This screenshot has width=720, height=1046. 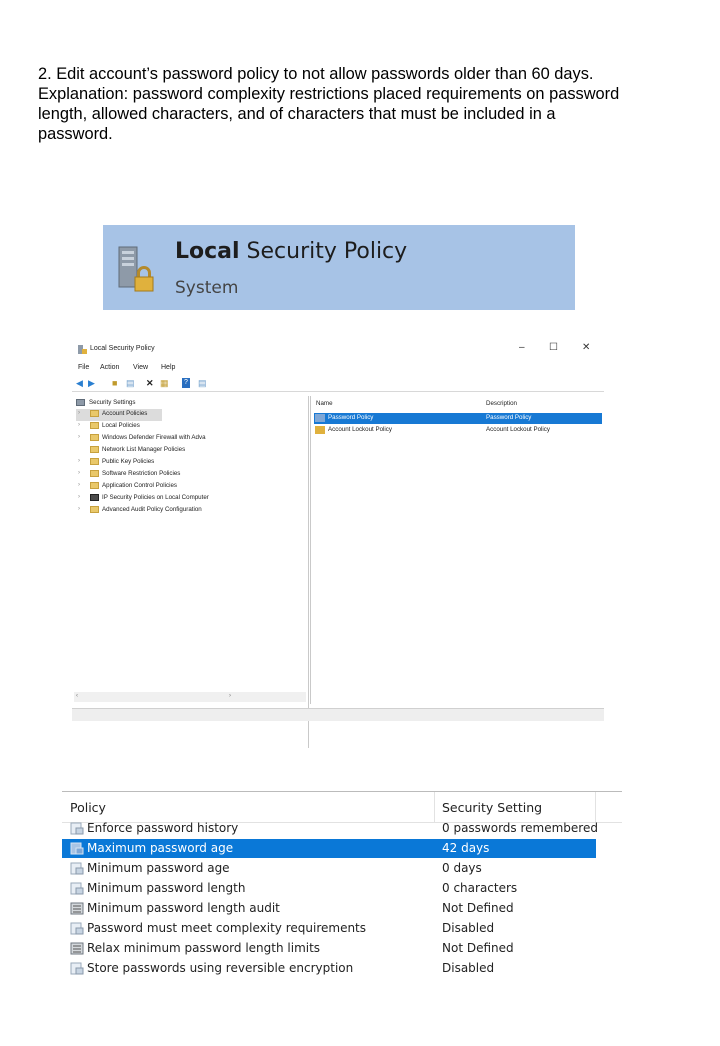 I want to click on export-list-icon: ▦, so click(x=164, y=383).